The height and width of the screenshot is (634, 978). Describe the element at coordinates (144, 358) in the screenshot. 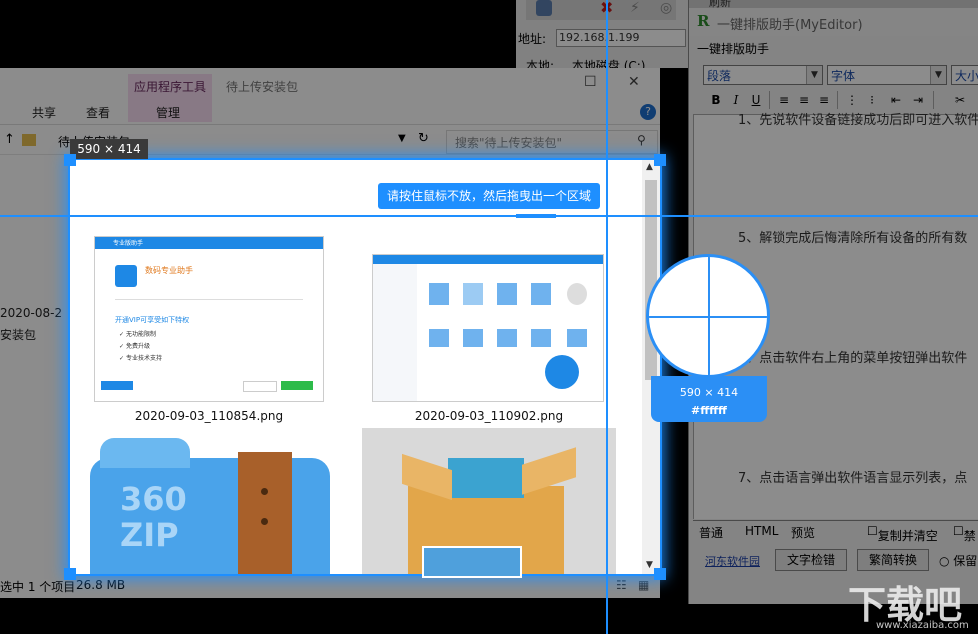

I see `thumb-item-text: 专业技术支持` at that location.